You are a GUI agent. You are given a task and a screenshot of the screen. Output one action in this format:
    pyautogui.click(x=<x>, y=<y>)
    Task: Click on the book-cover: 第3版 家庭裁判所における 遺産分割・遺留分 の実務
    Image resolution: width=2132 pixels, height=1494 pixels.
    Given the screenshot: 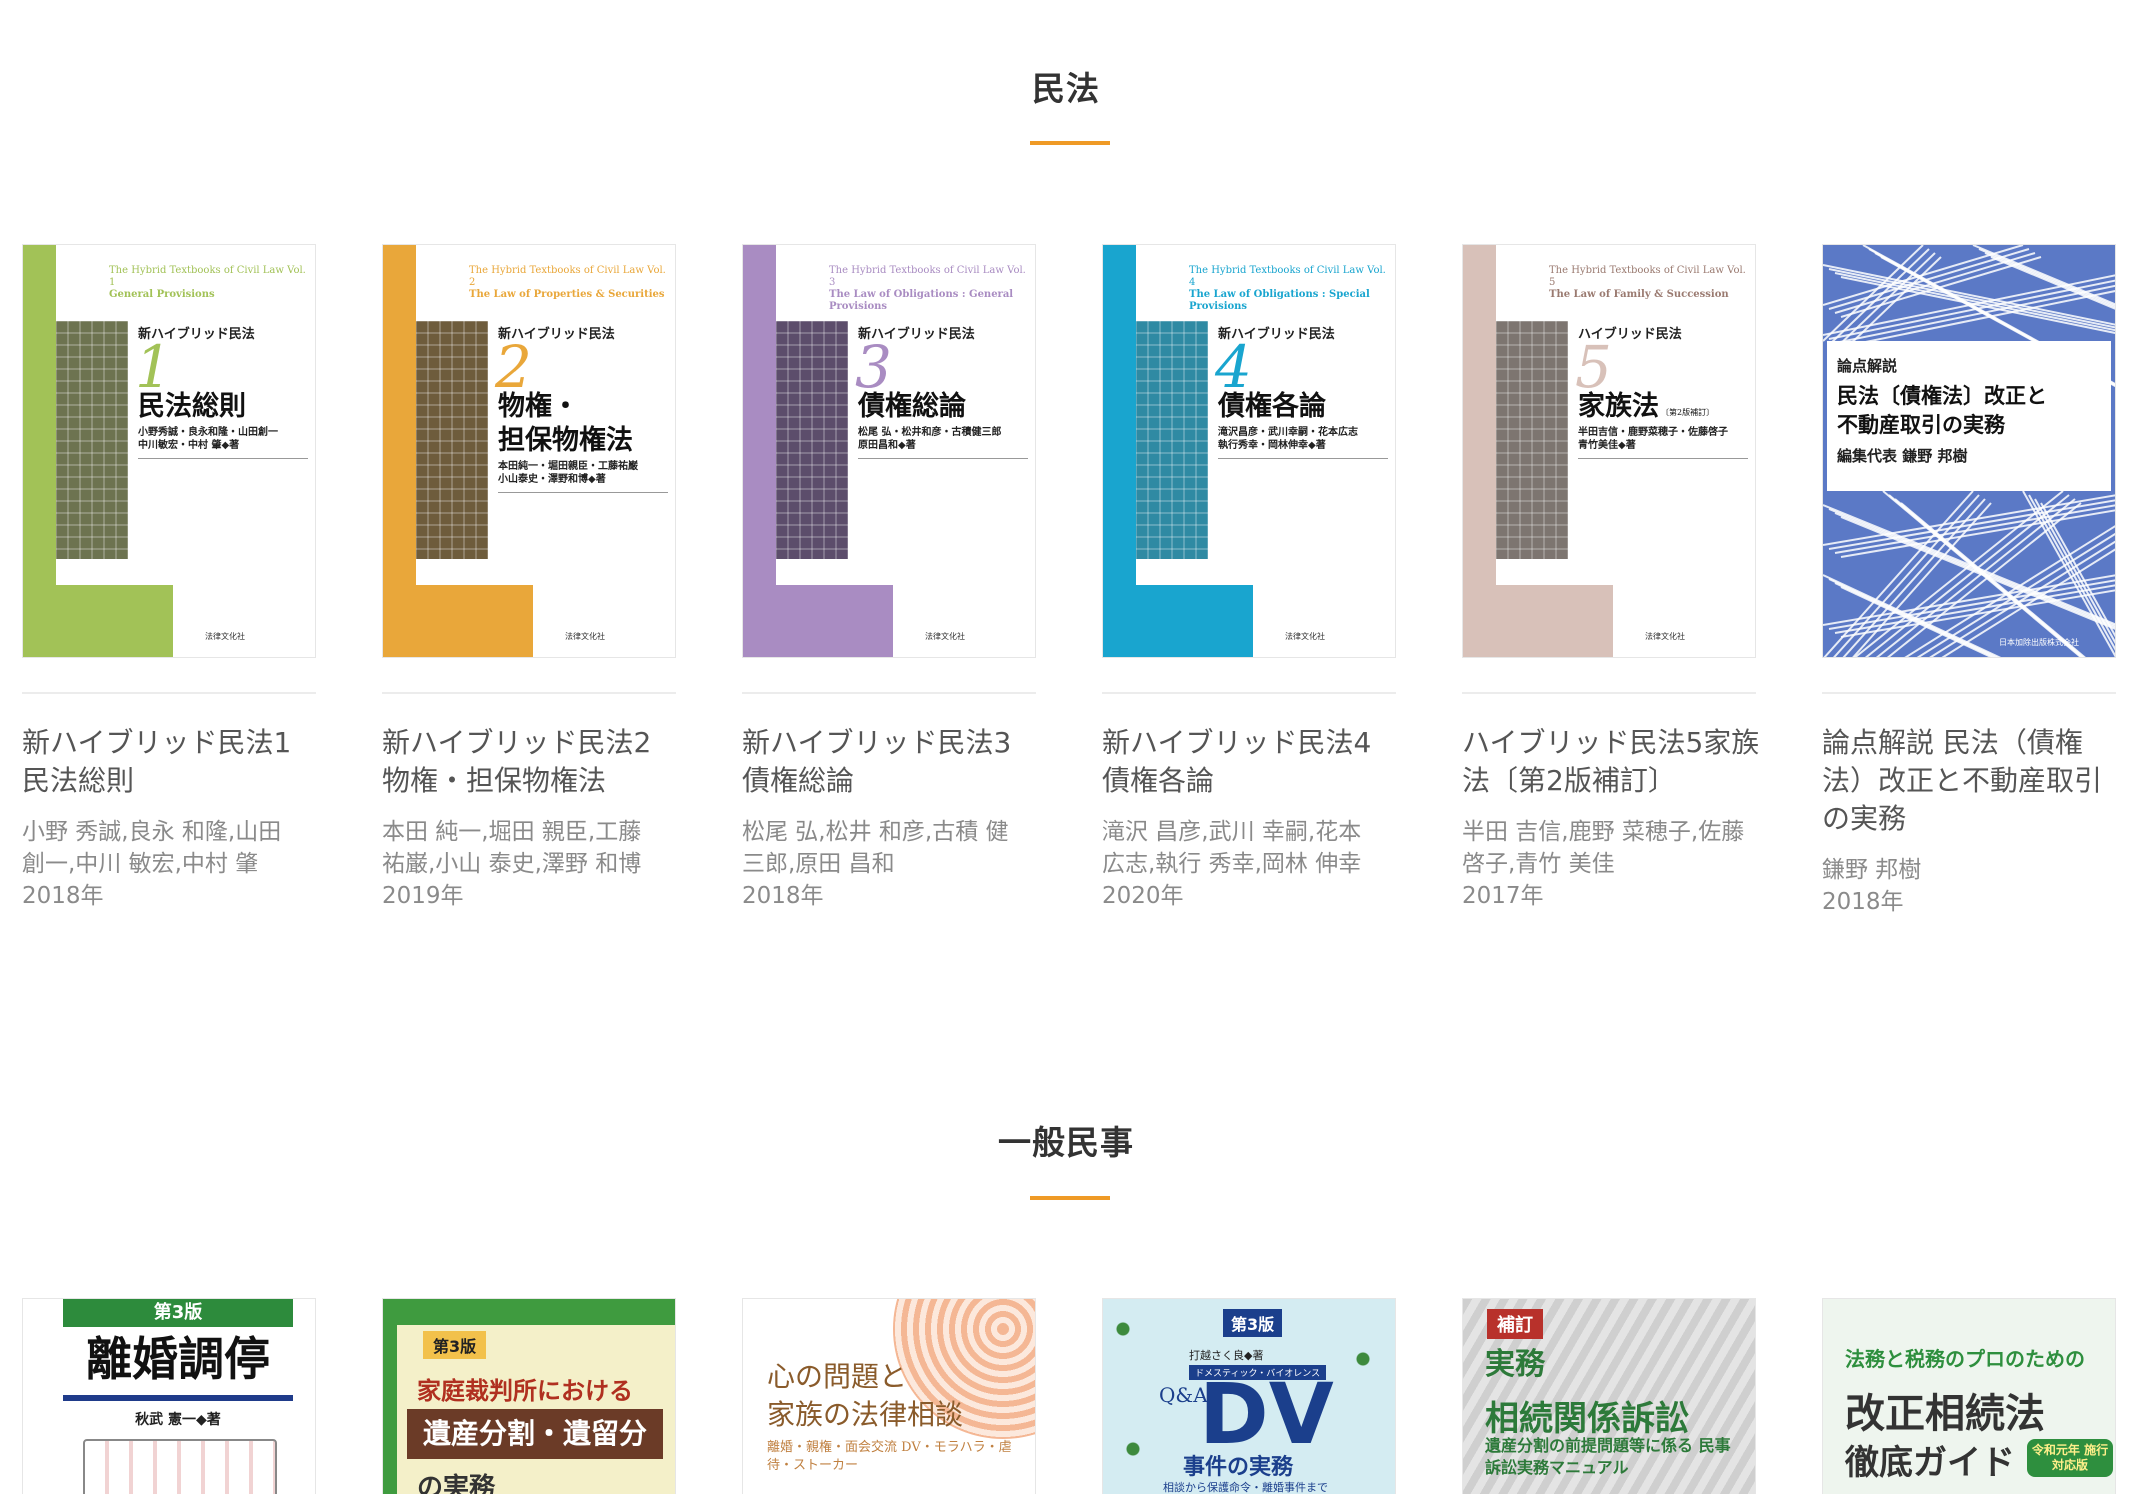 What is the action you would take?
    pyautogui.click(x=529, y=1396)
    